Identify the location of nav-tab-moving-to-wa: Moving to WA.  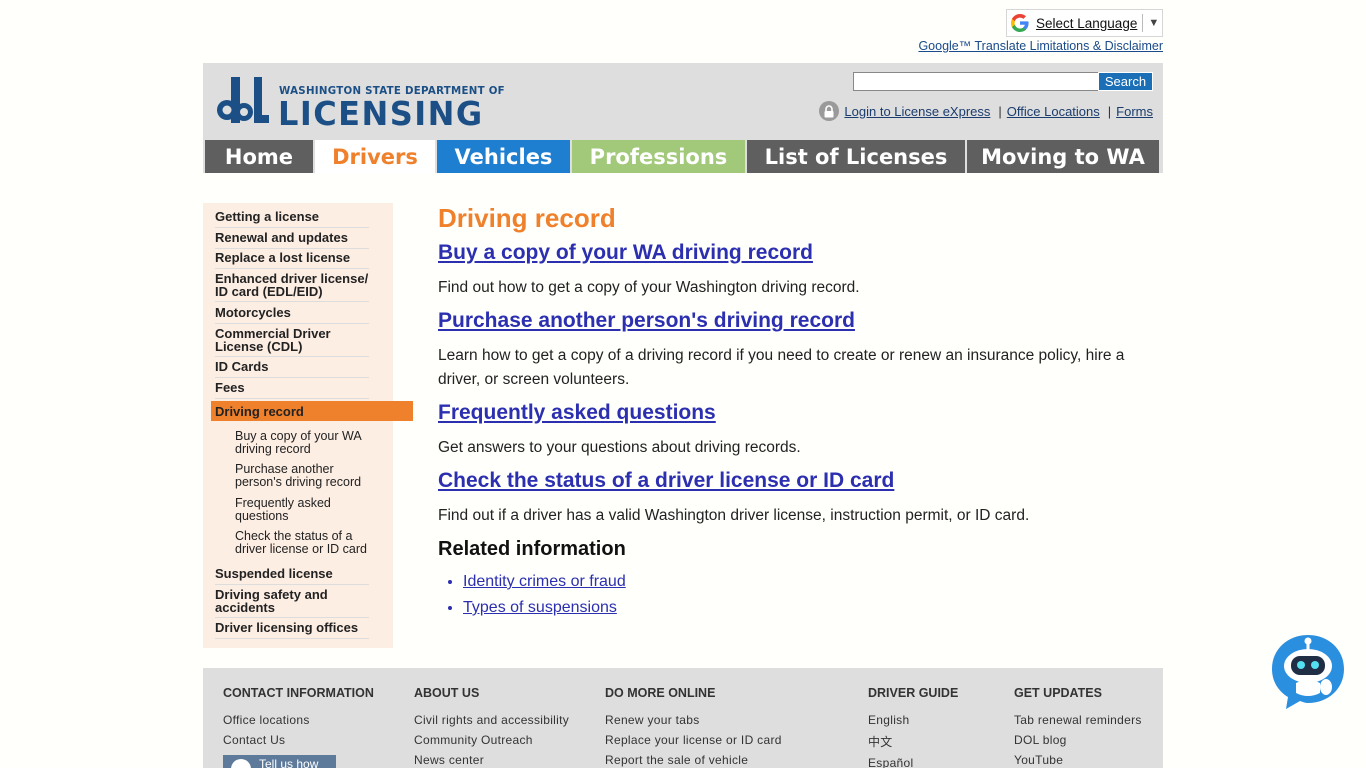
(1063, 156).